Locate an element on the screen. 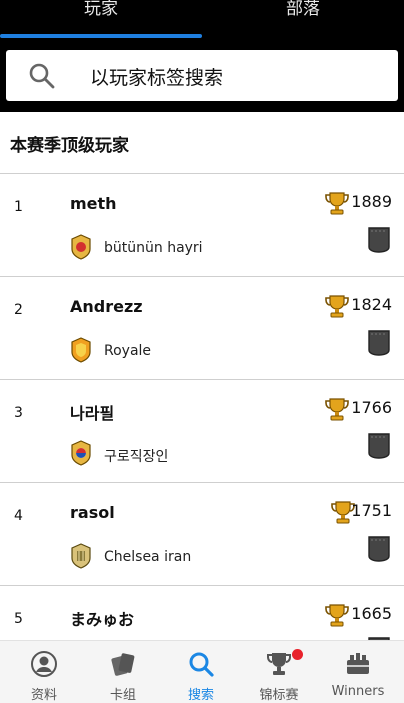 The width and height of the screenshot is (404, 703). player-row: 3 나라필 1766 구로직장인 is located at coordinates (202, 431).